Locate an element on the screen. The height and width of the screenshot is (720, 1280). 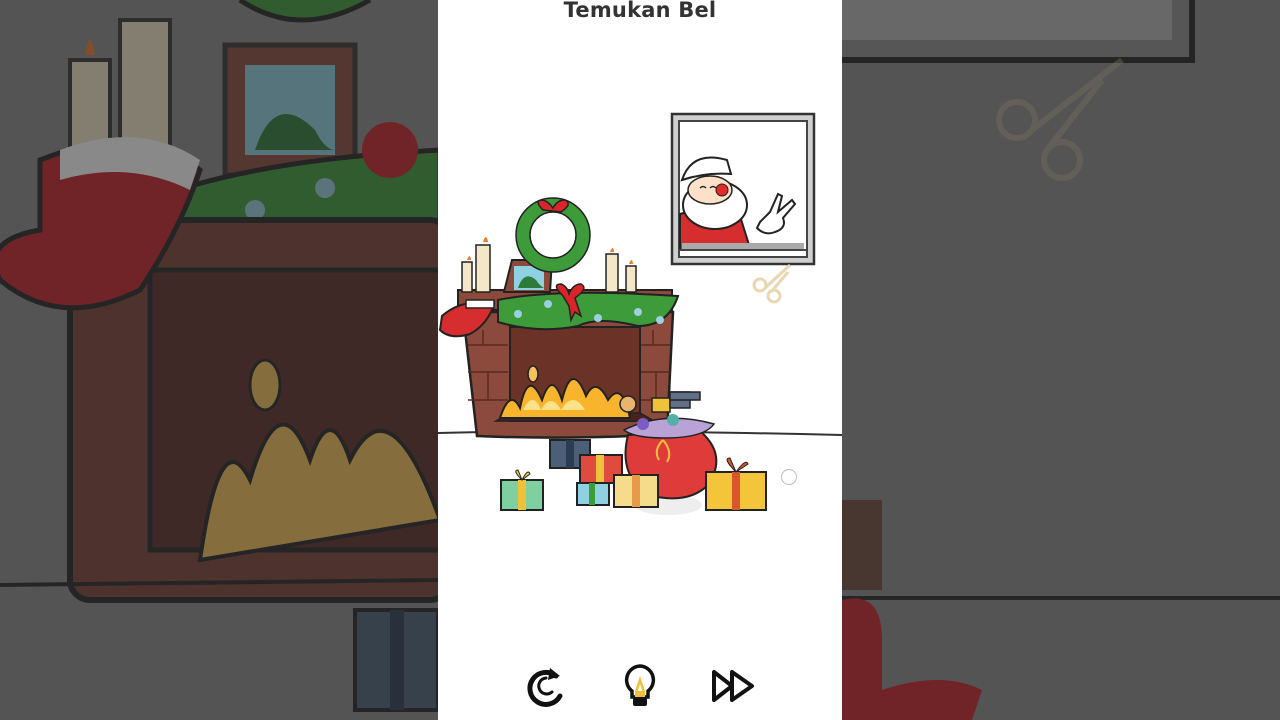
restart-button is located at coordinates (546, 686).